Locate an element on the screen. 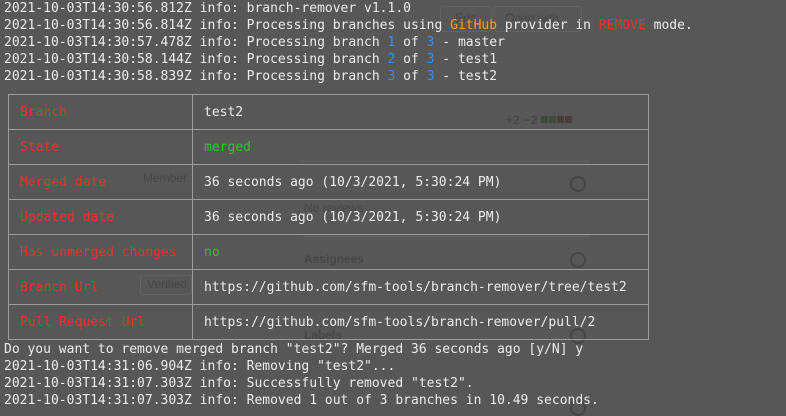 The width and height of the screenshot is (786, 416). log-timestamp: 2021-10-03T14:30:57.478Z is located at coordinates (98, 42).